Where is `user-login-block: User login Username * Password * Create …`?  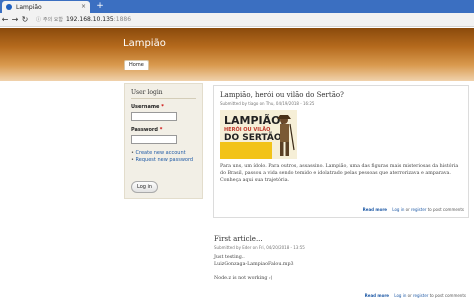 user-login-block: User login Username * Password * Create … is located at coordinates (163, 141).